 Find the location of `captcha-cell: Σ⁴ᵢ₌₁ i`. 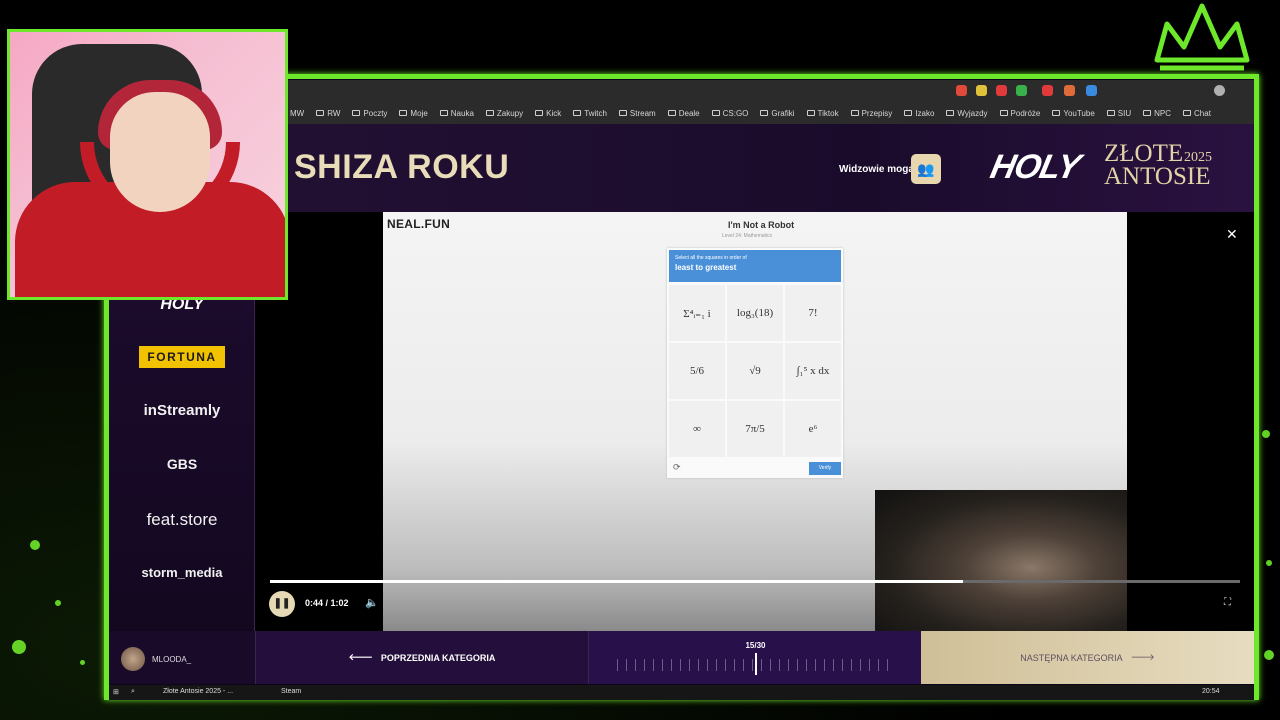

captcha-cell: Σ⁴ᵢ₌₁ i is located at coordinates (697, 313).